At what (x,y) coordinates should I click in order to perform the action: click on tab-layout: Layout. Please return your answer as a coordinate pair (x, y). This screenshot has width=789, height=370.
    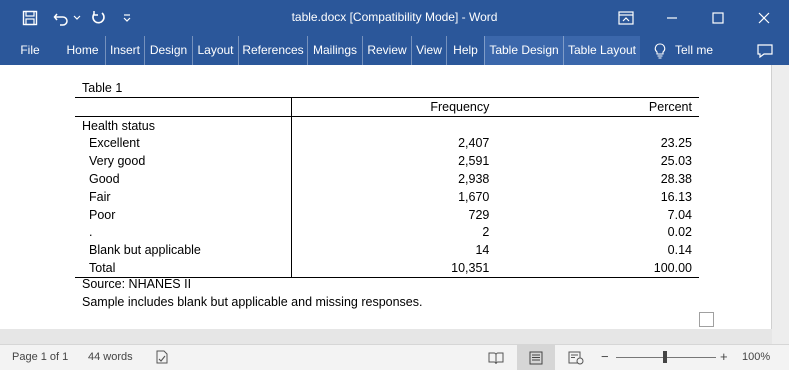
    Looking at the image, I should click on (215, 50).